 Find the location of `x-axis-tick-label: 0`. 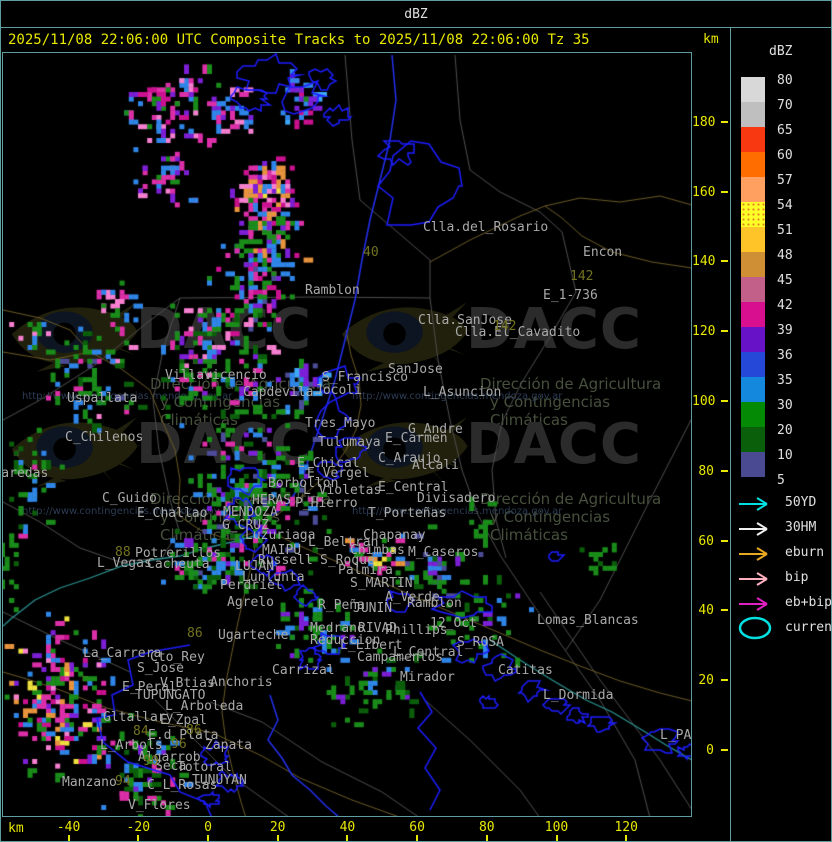

x-axis-tick-label: 0 is located at coordinates (208, 827).